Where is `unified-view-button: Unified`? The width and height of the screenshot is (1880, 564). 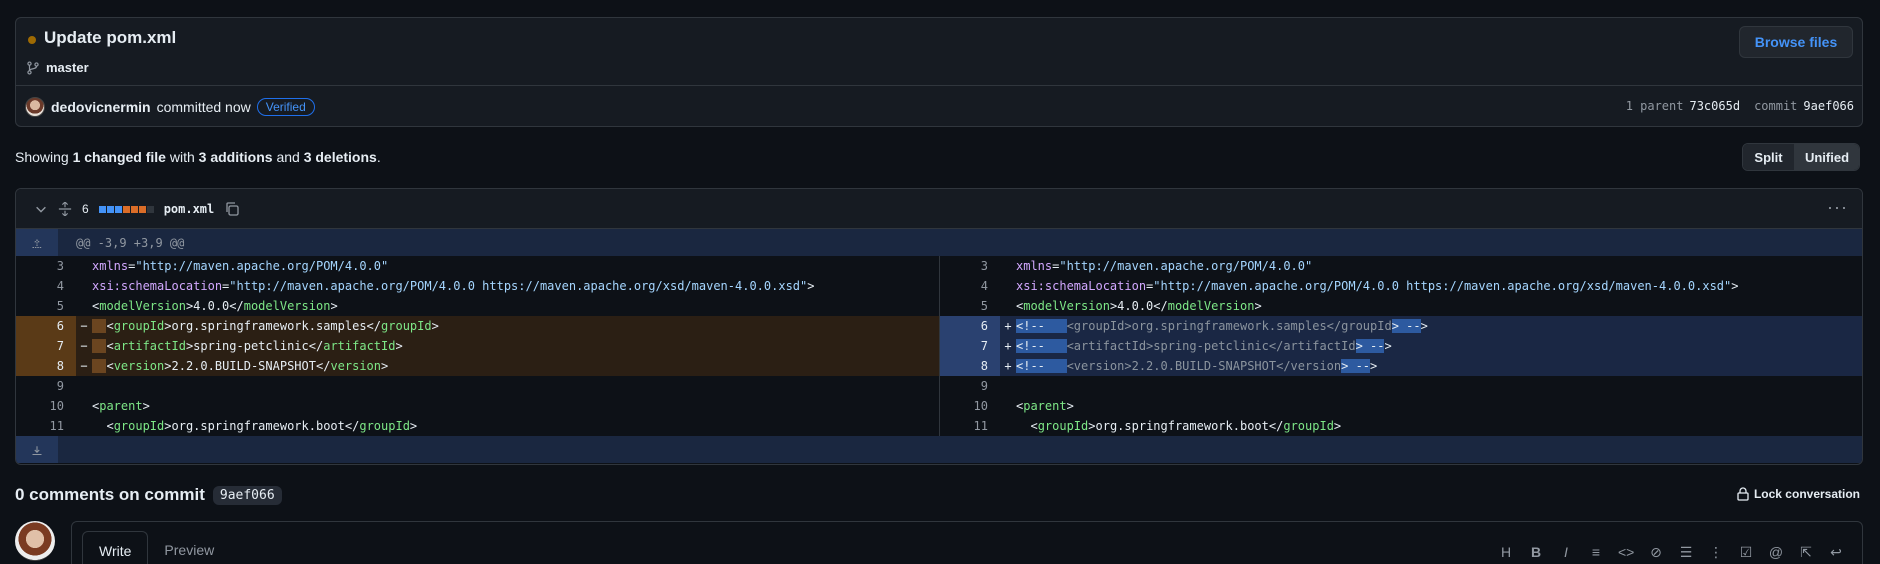 unified-view-button: Unified is located at coordinates (1827, 157).